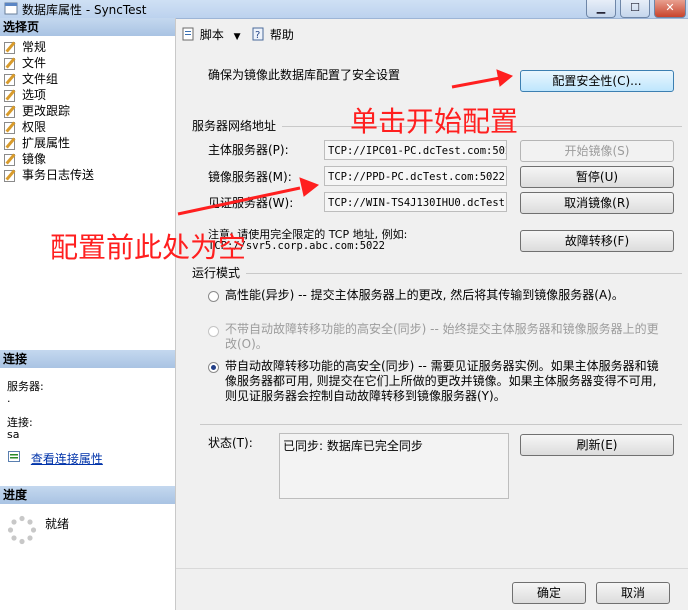  Describe the element at coordinates (345, 142) in the screenshot. I see `annotation-arrows` at that location.